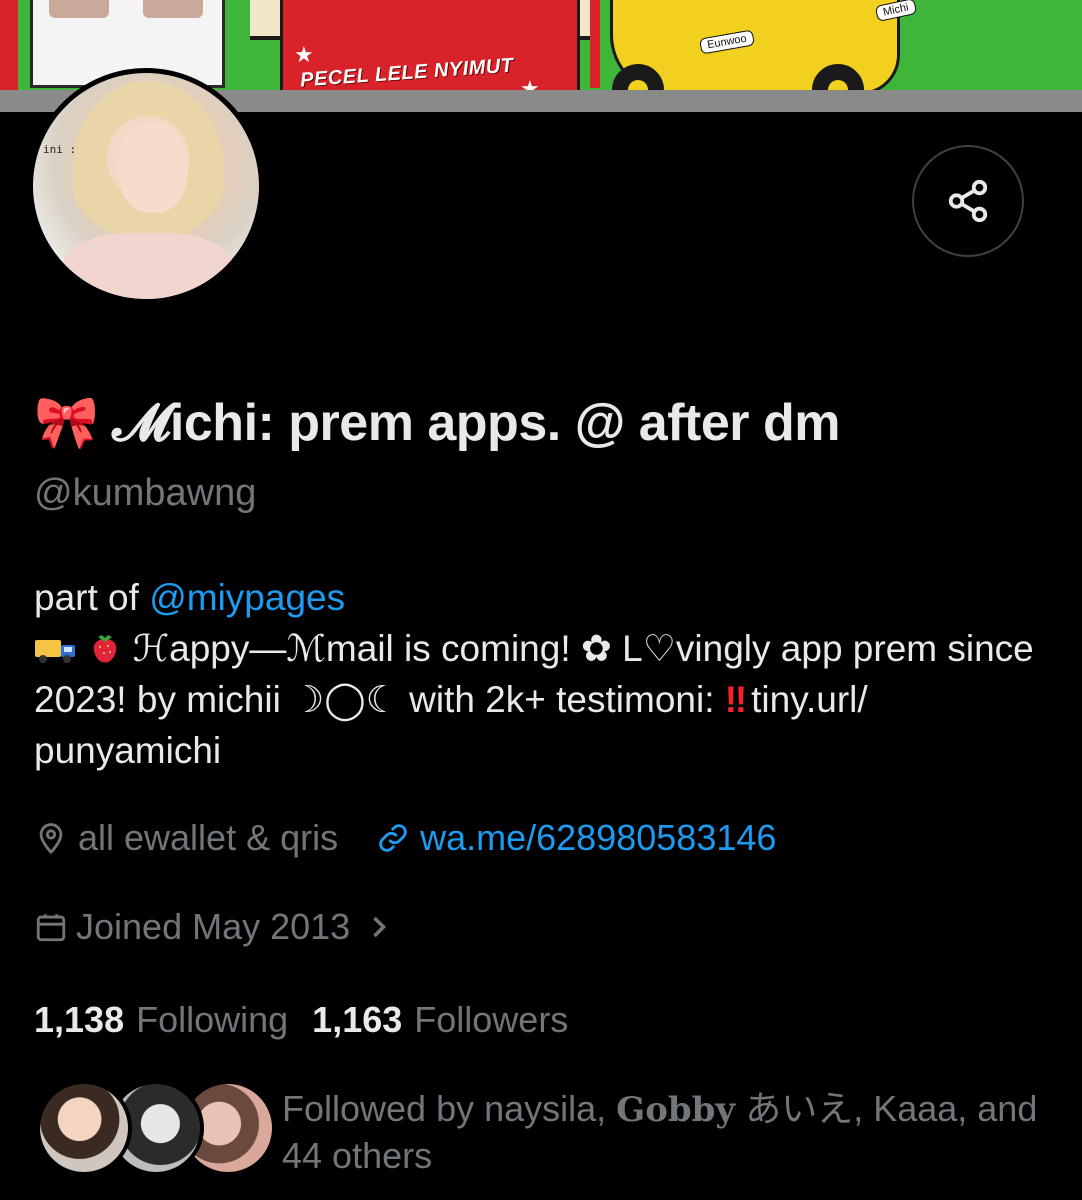  I want to click on following-count: 1,138, so click(79, 1020).